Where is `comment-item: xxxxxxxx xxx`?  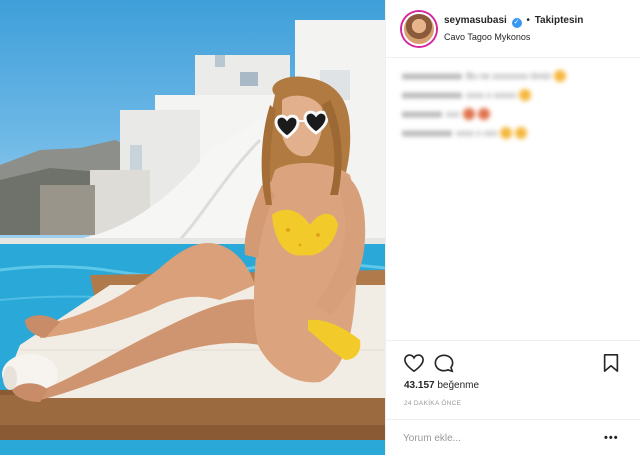
comment-item: xxxxxxxx xxx is located at coordinates (514, 113).